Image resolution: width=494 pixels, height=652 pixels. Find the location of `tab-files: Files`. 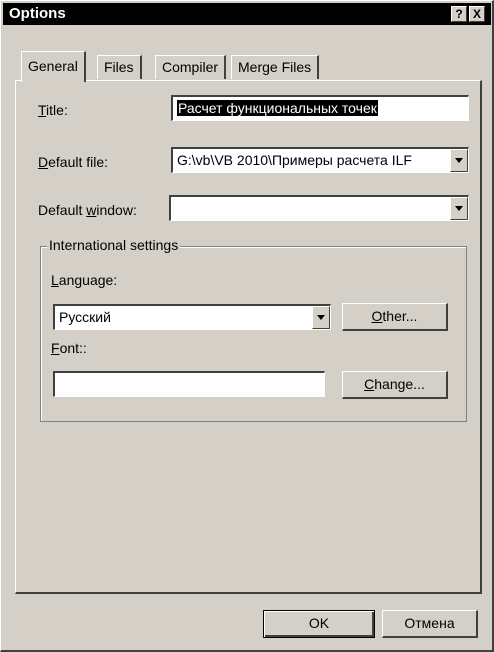

tab-files: Files is located at coordinates (119, 67).